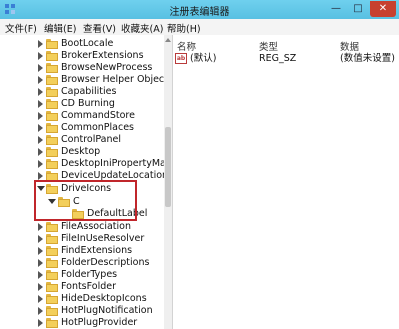 This screenshot has height=329, width=399. What do you see at coordinates (358, 9) in the screenshot?
I see `maximize-button: □` at bounding box center [358, 9].